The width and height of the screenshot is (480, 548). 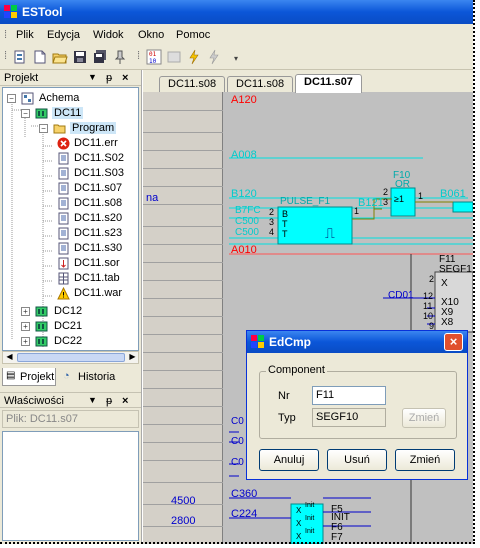 What do you see at coordinates (328, 83) in the screenshot?
I see `tab-dc11-s07: DC11.s07` at bounding box center [328, 83].